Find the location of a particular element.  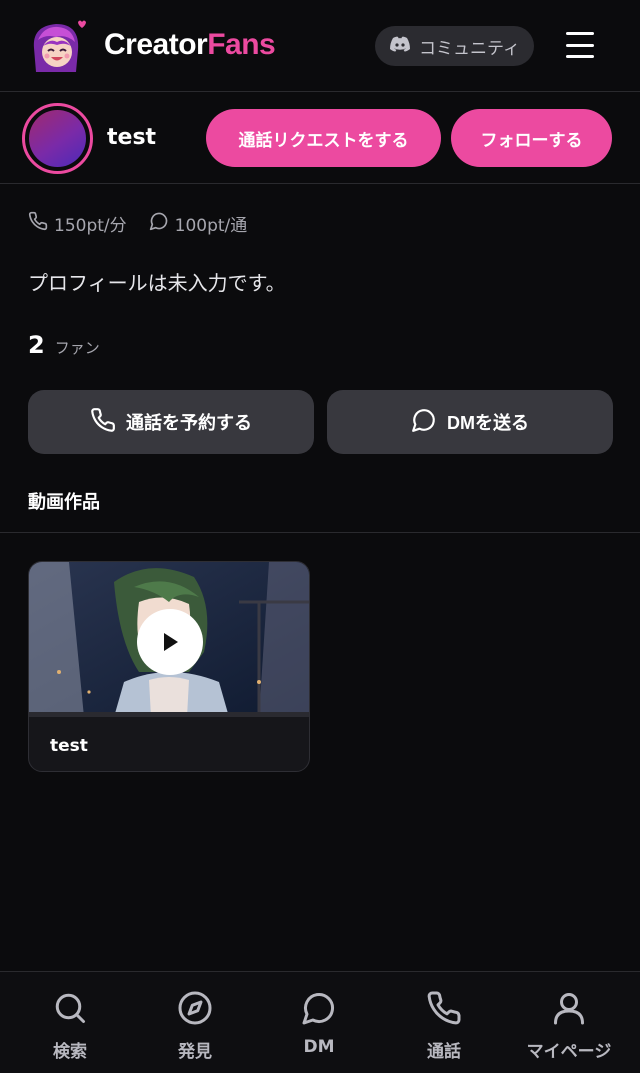

logo-word-fans: Fans is located at coordinates (241, 44).